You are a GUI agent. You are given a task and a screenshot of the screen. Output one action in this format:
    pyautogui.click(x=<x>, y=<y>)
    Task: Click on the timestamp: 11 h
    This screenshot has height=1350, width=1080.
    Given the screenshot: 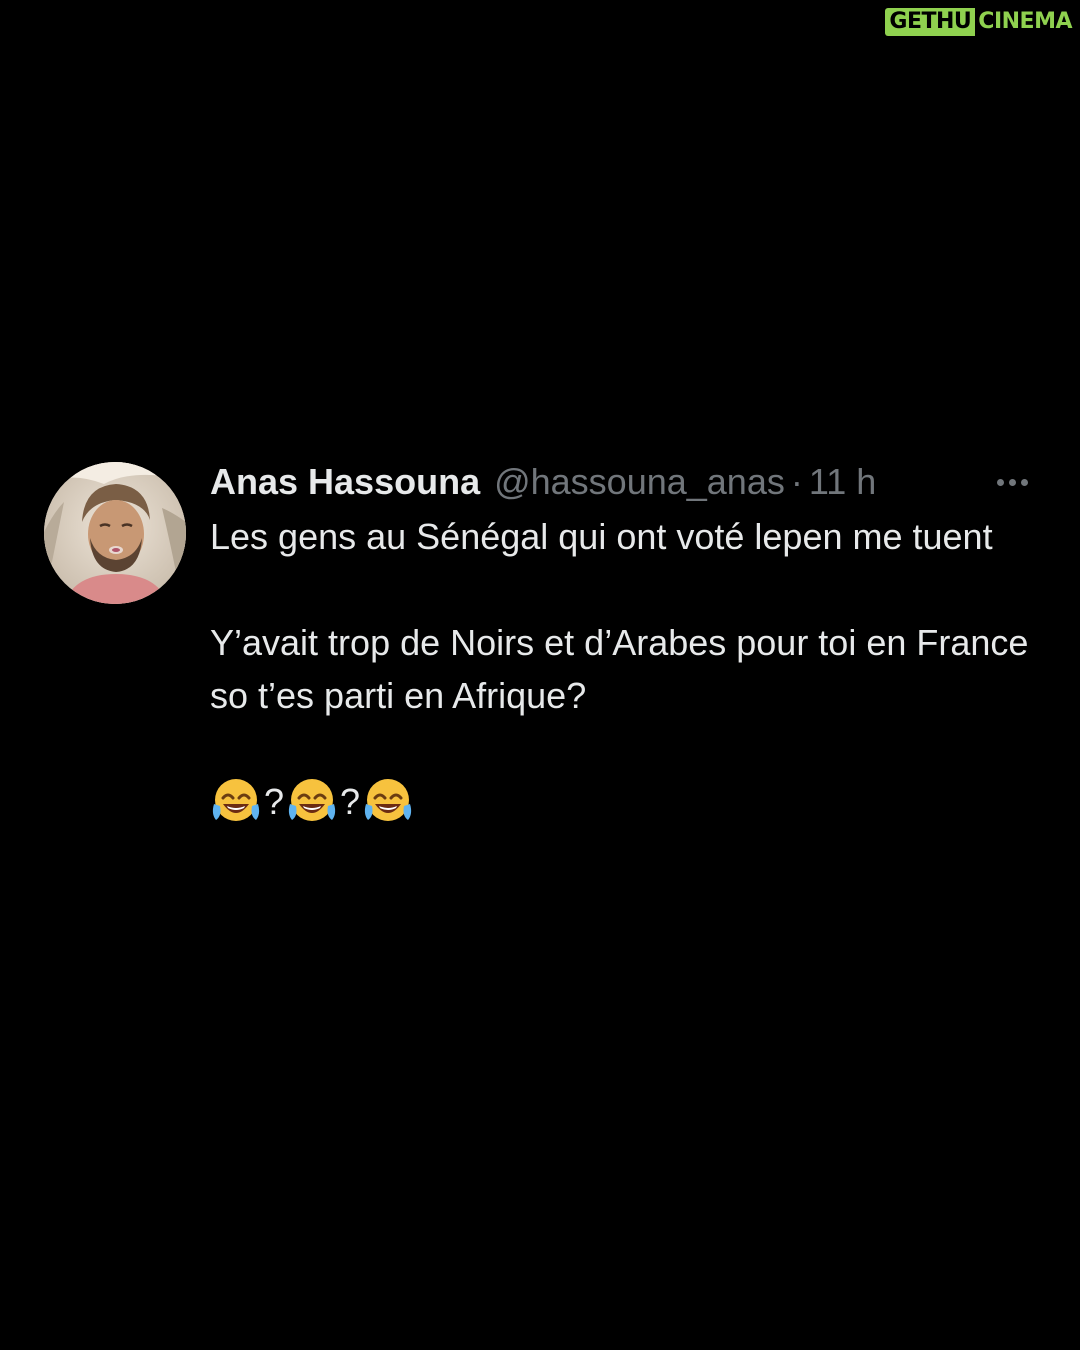 What is the action you would take?
    pyautogui.click(x=842, y=482)
    